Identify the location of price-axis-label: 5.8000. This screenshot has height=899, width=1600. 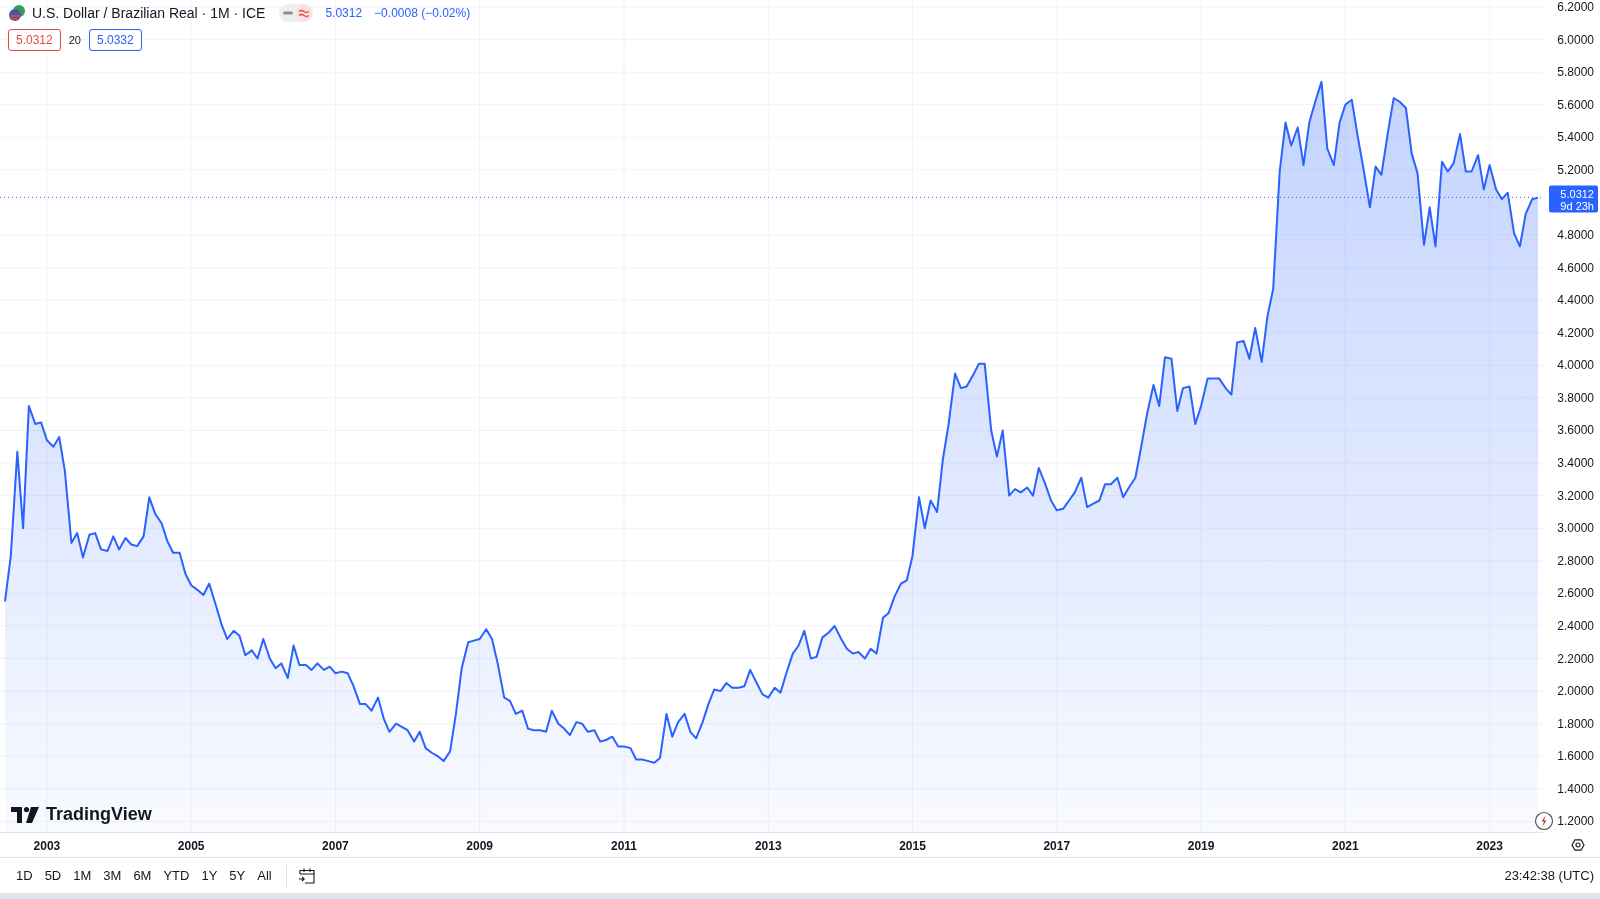
(1575, 72).